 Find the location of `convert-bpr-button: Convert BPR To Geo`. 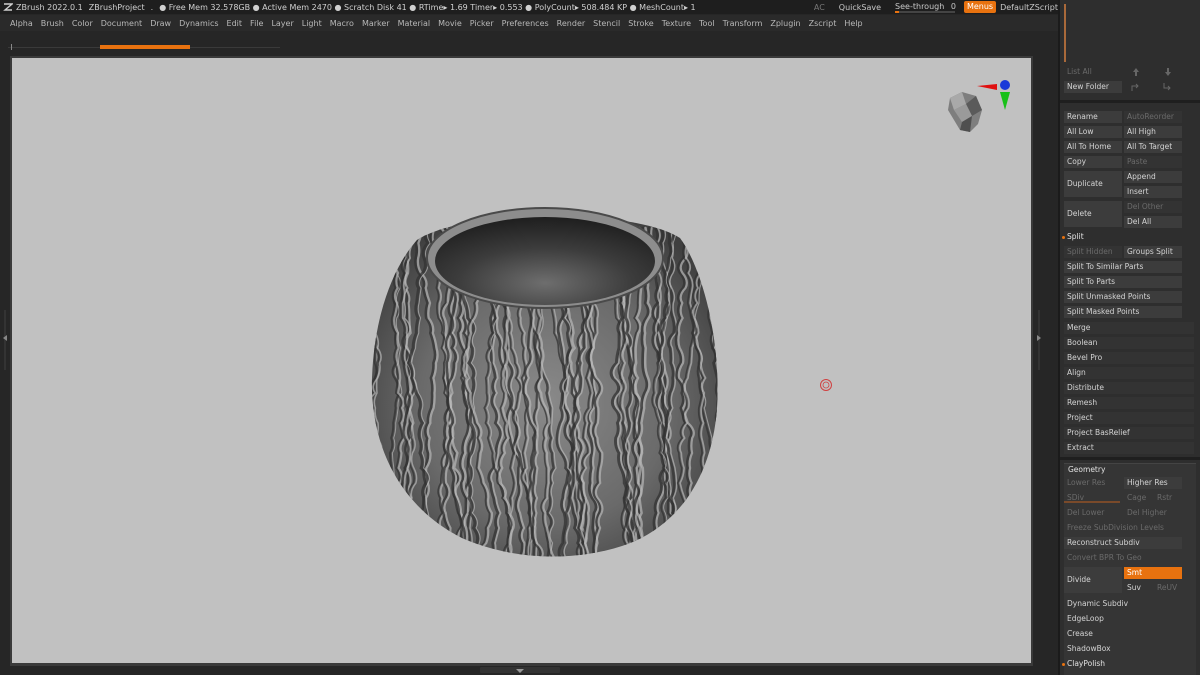

convert-bpr-button: Convert BPR To Geo is located at coordinates (1123, 558).